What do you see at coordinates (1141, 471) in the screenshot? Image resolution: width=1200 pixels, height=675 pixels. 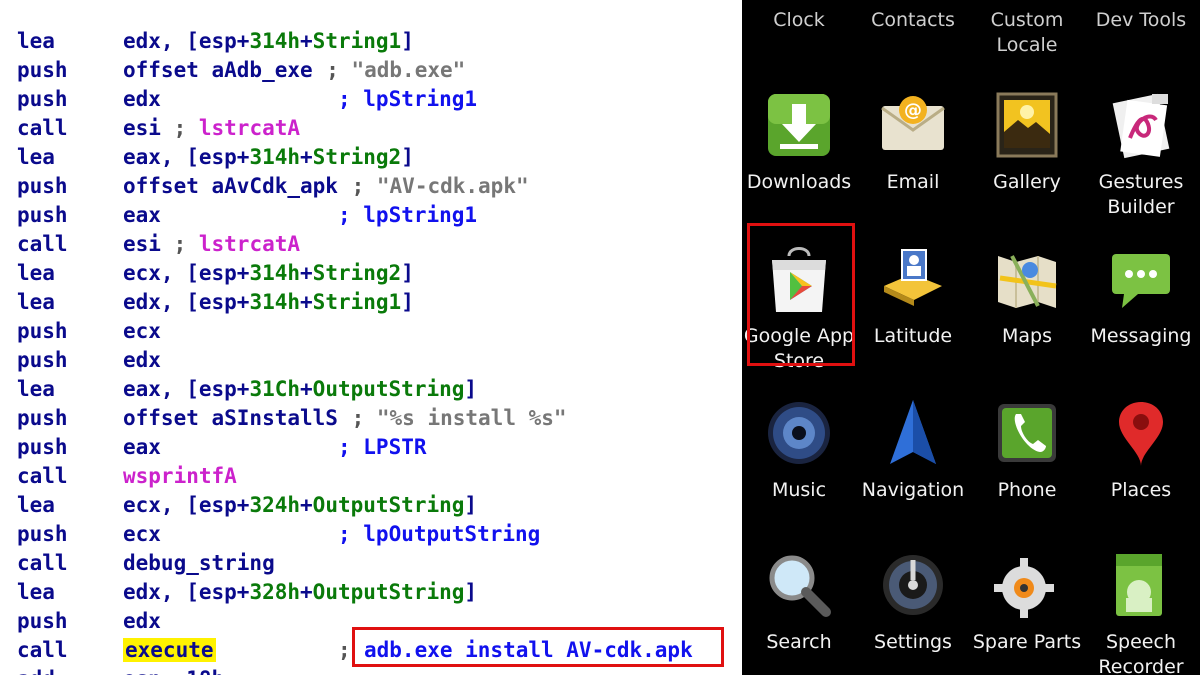 I see `app-places: Places` at bounding box center [1141, 471].